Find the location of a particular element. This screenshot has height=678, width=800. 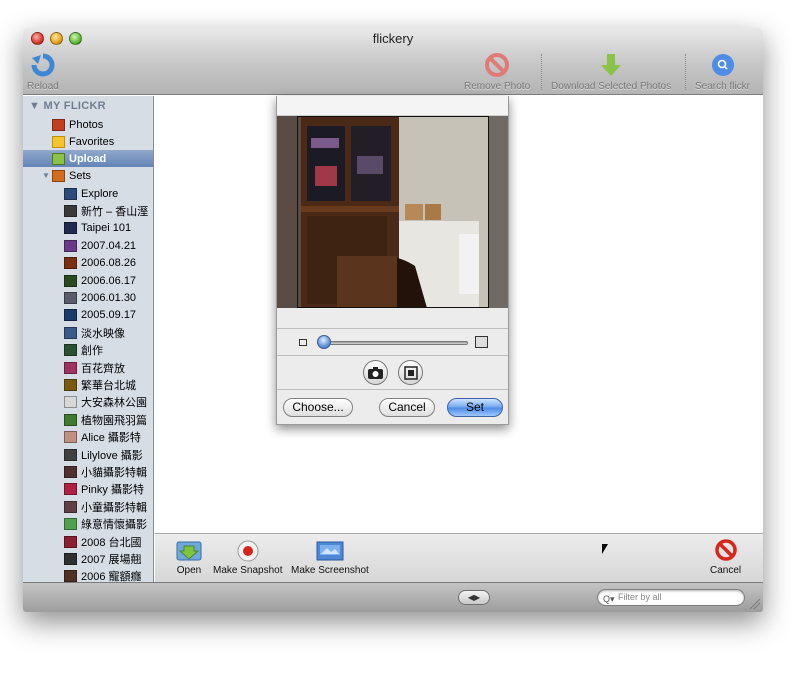

sidebar-set-label: Pinky 攝影特 is located at coordinates (112, 490).